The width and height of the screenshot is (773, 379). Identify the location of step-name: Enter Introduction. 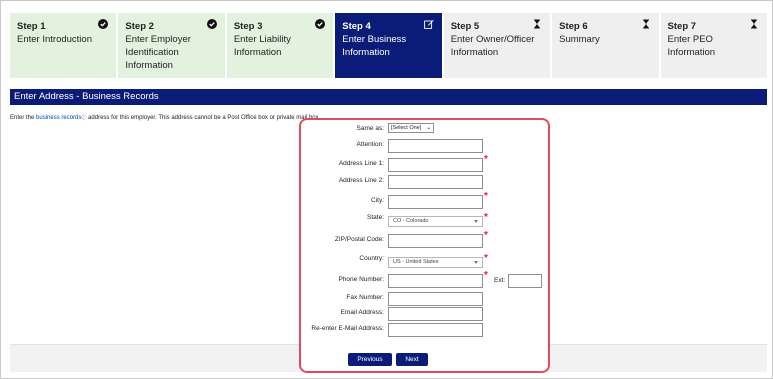
(54, 39).